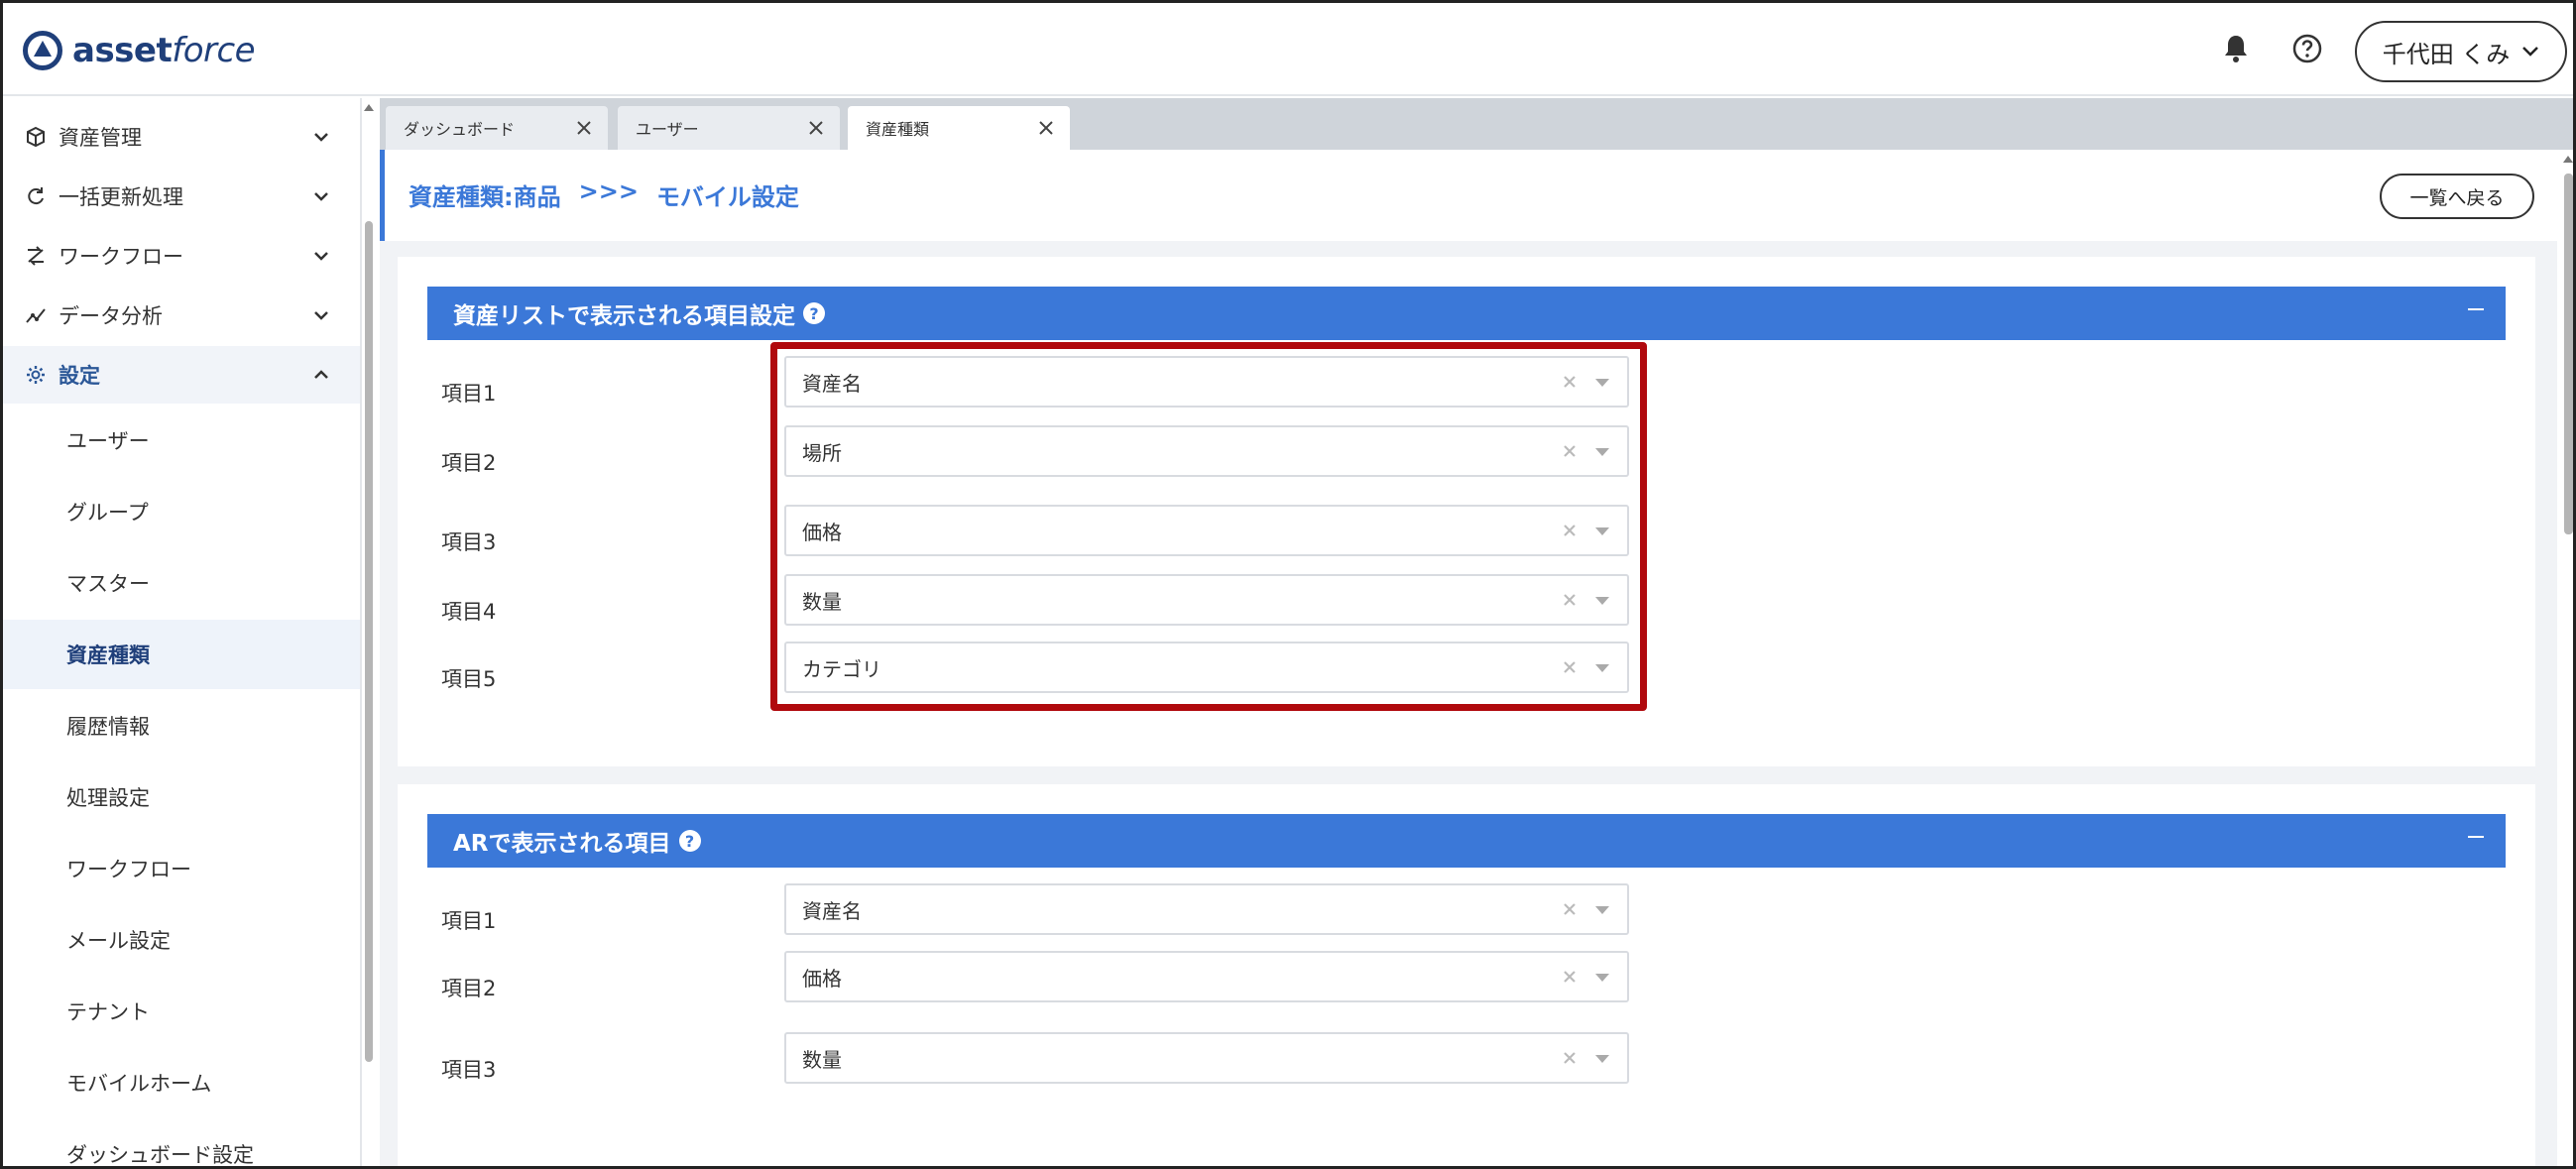 The height and width of the screenshot is (1169, 2576). Describe the element at coordinates (822, 452) in the screenshot. I see `select-value: 場所` at that location.